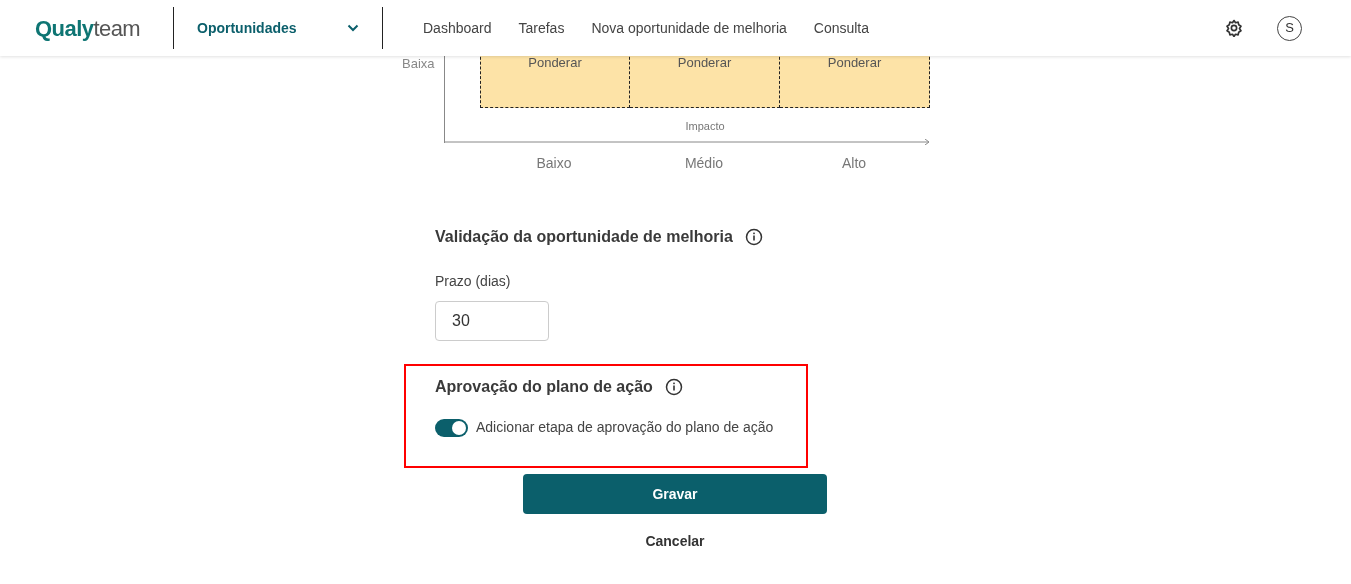 The image size is (1351, 584). Describe the element at coordinates (418, 64) in the screenshot. I see `row-label: Baixa` at that location.